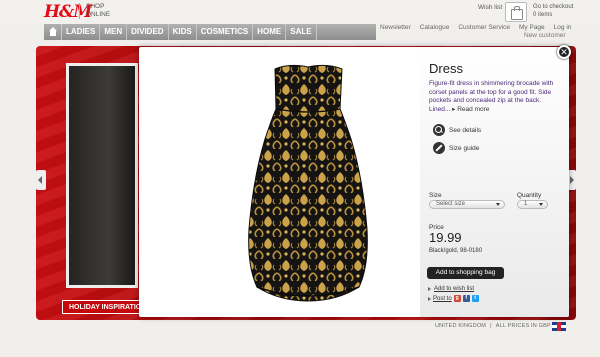 The height and width of the screenshot is (357, 600). I want to click on my-page-link: My Page, so click(532, 27).